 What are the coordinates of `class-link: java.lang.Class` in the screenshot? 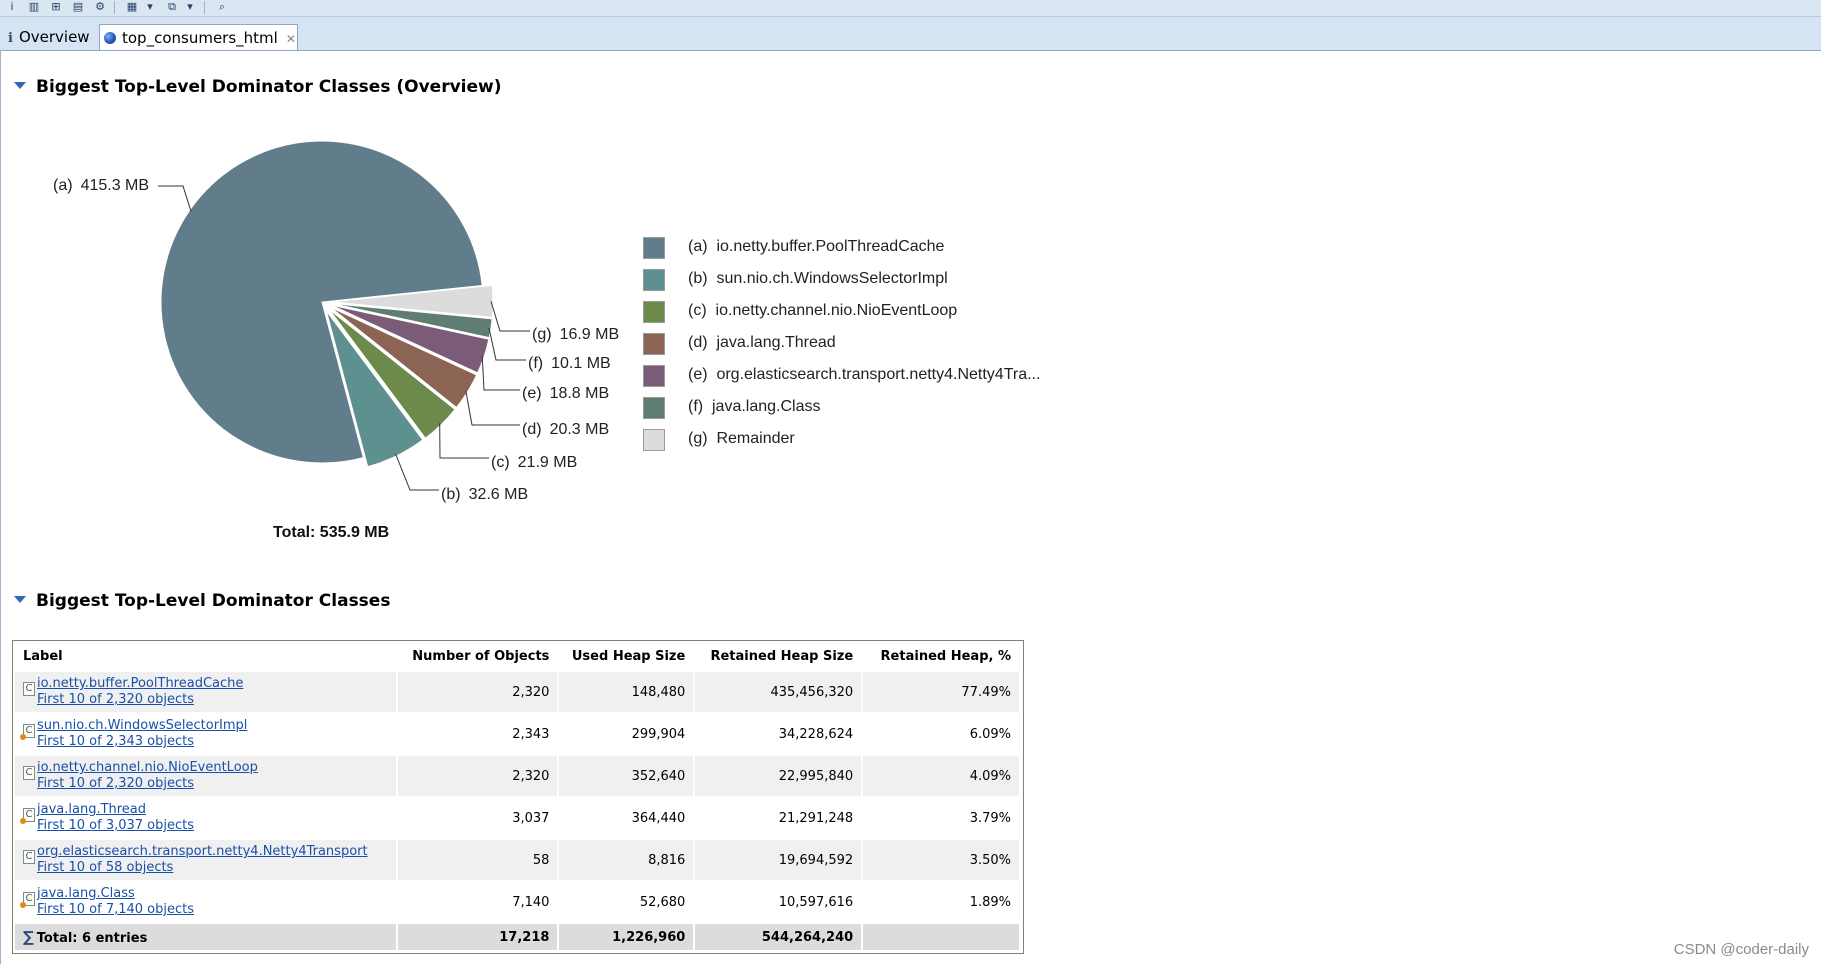 It's located at (86, 893).